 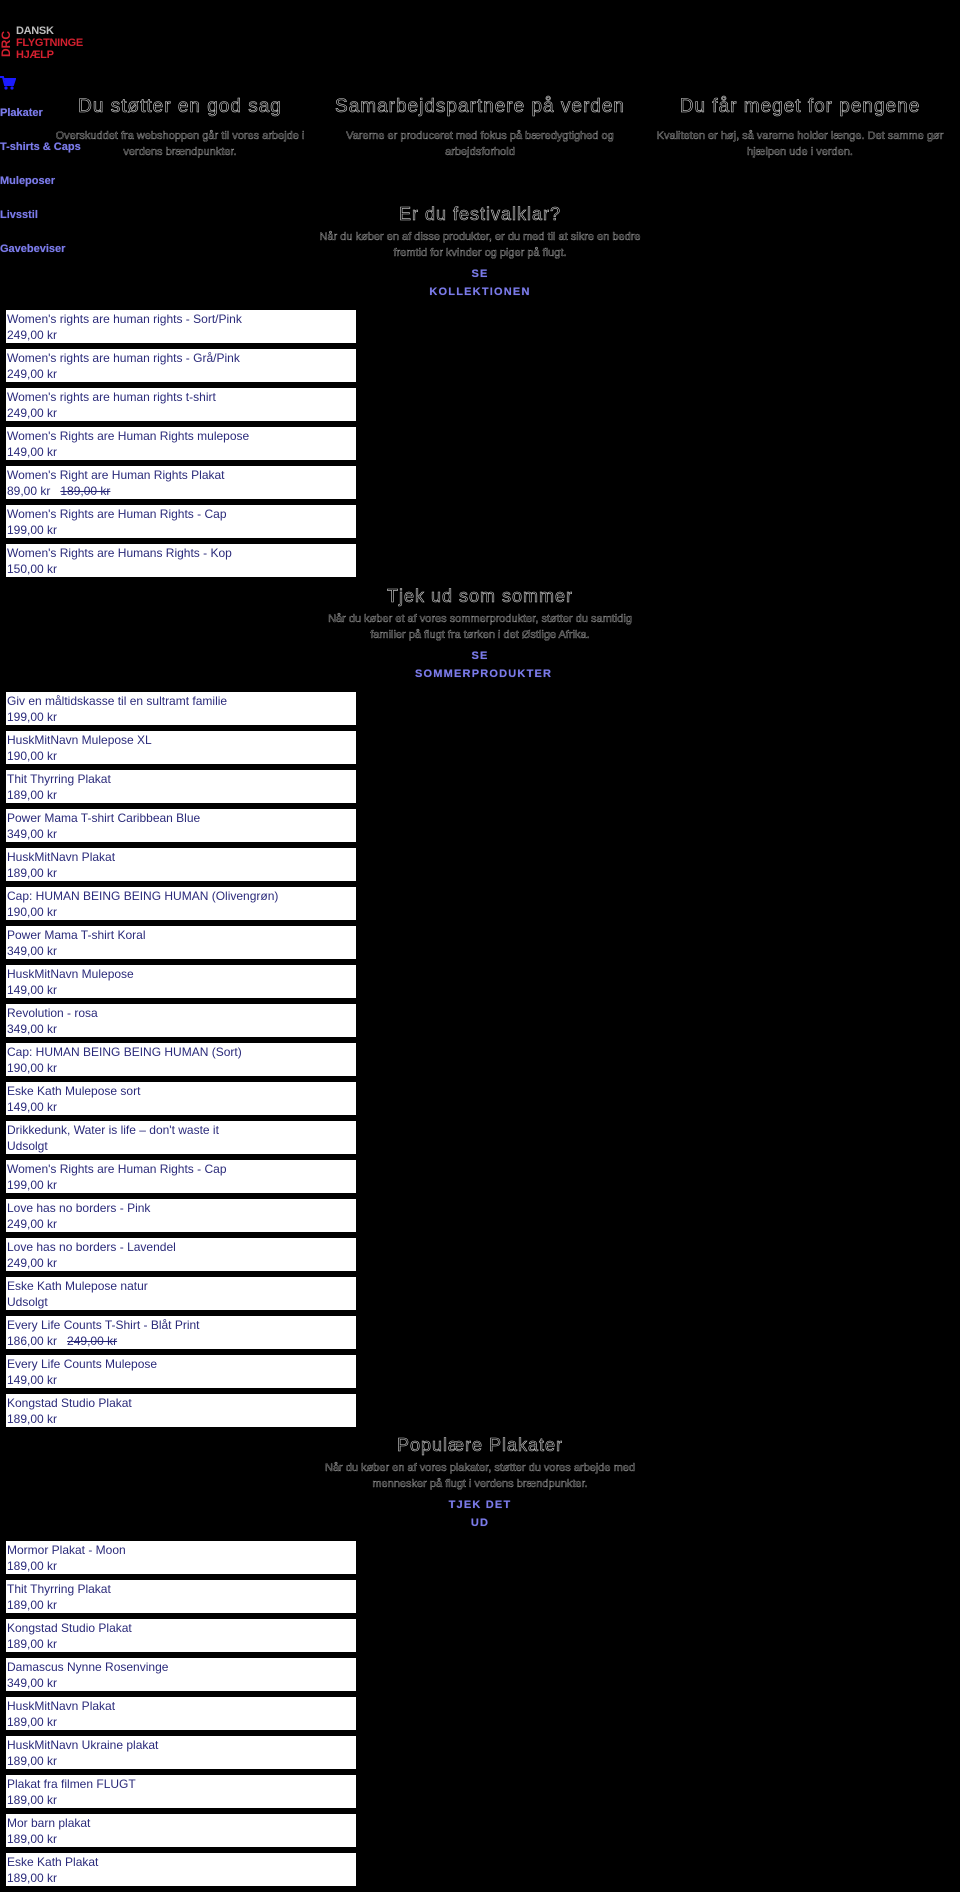 I want to click on product-name: HuskMitNavn Mulepose, so click(x=70, y=974).